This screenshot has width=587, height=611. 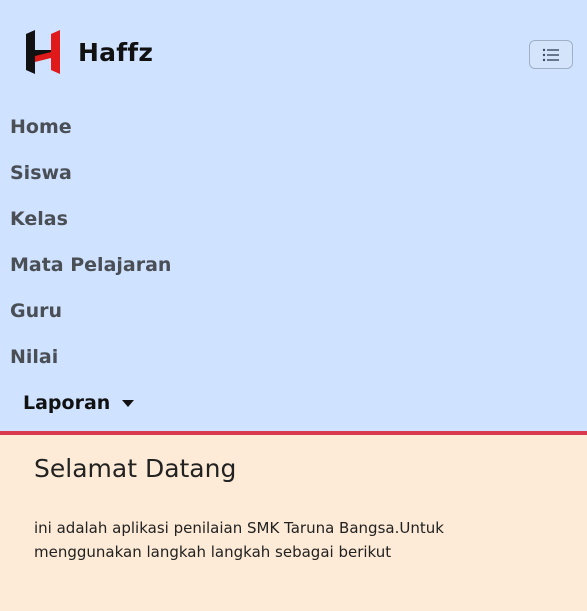 What do you see at coordinates (293, 433) in the screenshot?
I see `accent-divider` at bounding box center [293, 433].